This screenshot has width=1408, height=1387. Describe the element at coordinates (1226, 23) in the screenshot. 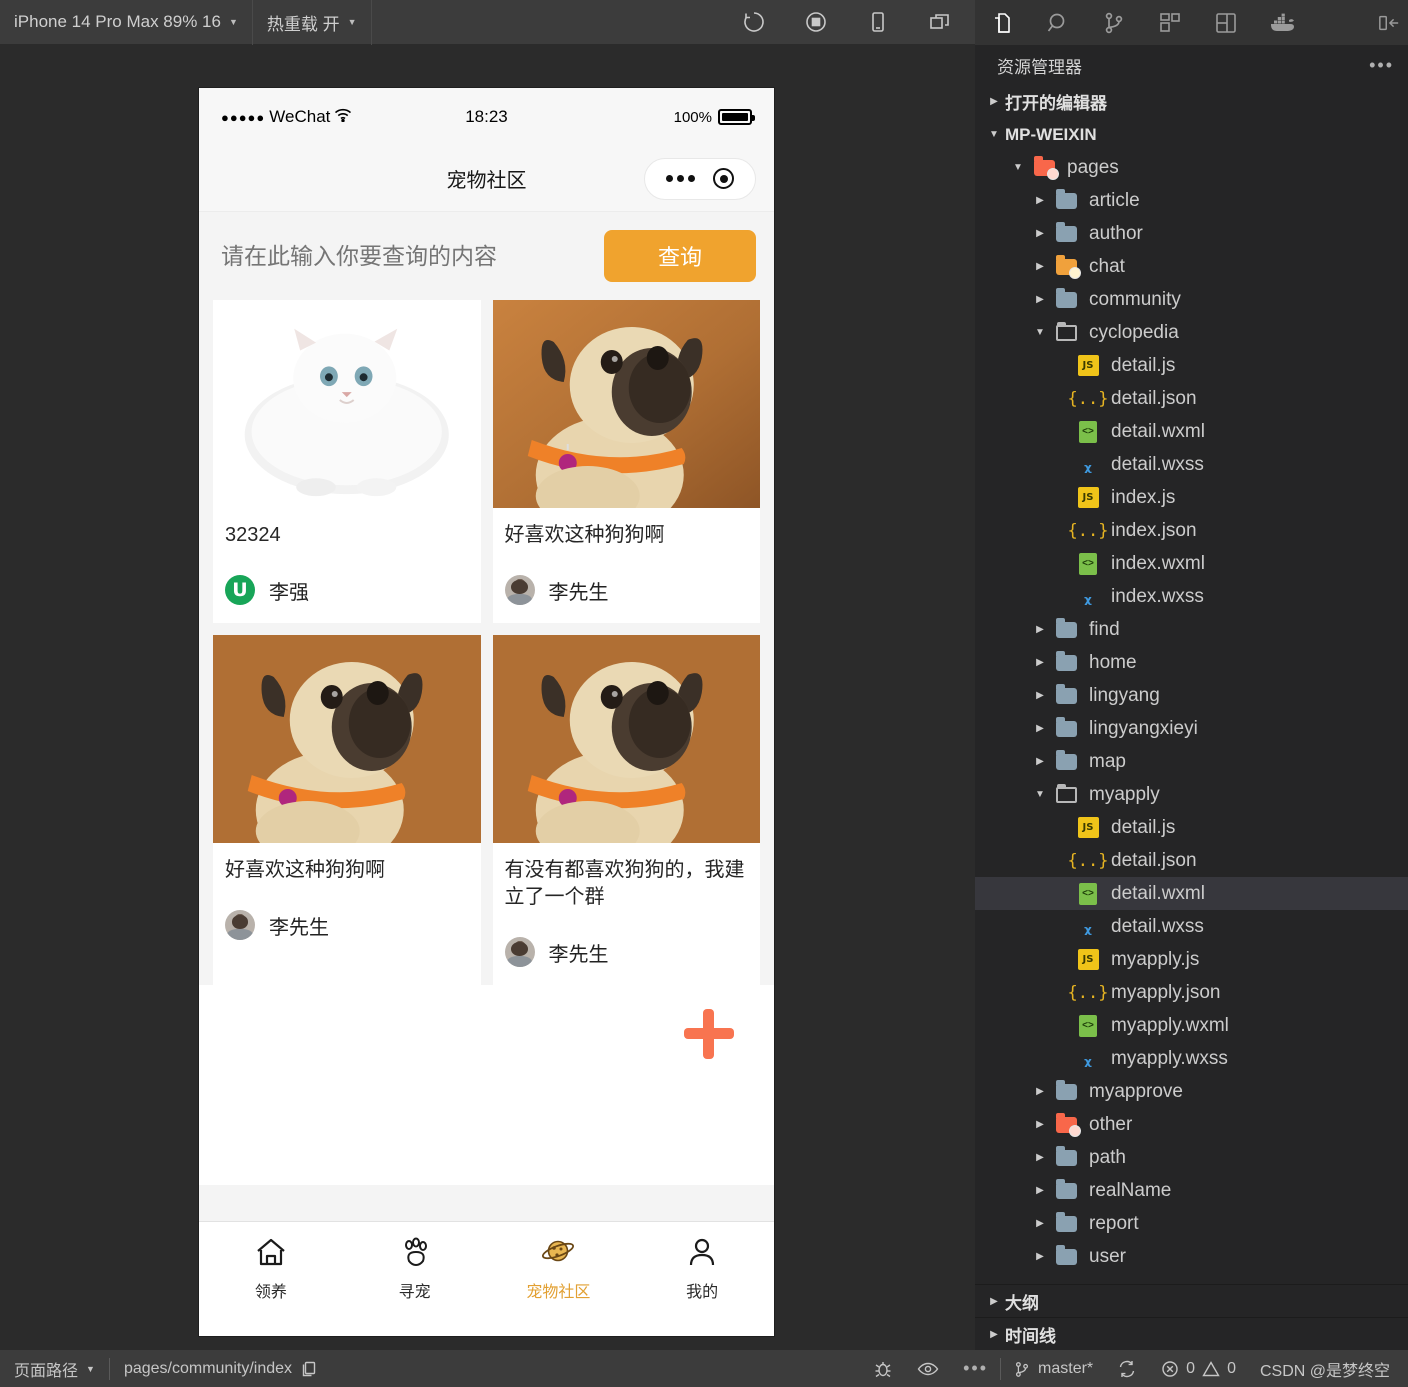

I see `layout-icon` at that location.